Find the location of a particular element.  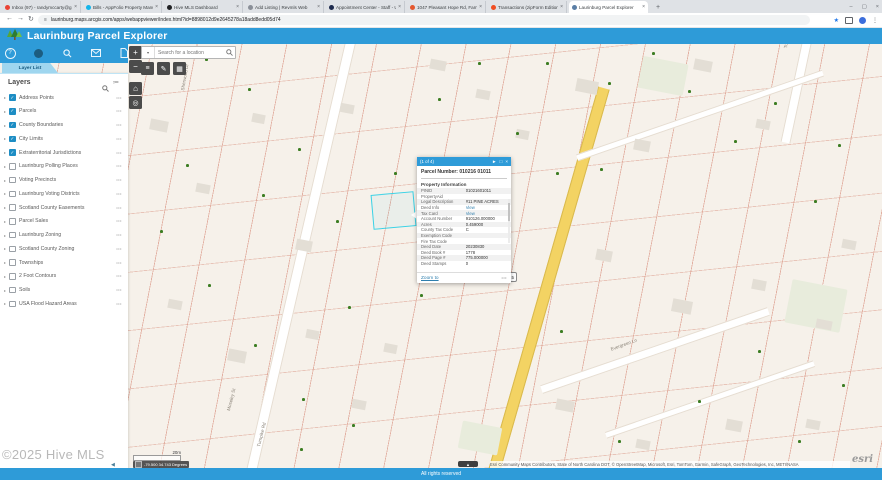

selected-parcel-highlight is located at coordinates (393, 210).